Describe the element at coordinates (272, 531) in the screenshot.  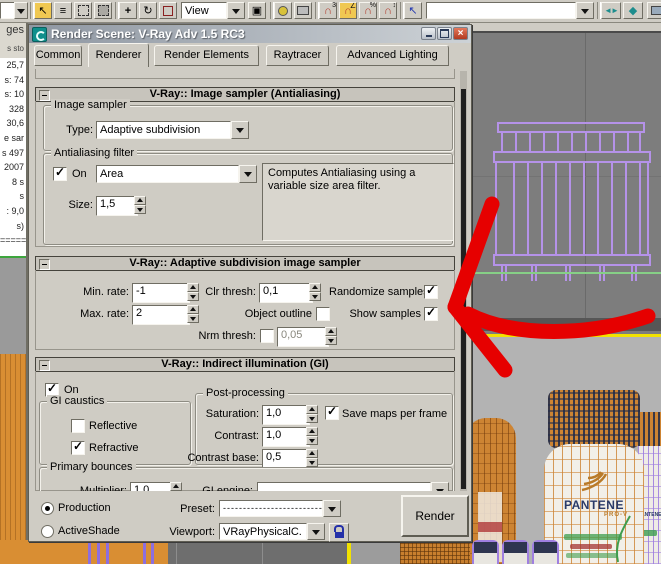
I see `viewport-dropdown: VRayPhysicalC.` at that location.